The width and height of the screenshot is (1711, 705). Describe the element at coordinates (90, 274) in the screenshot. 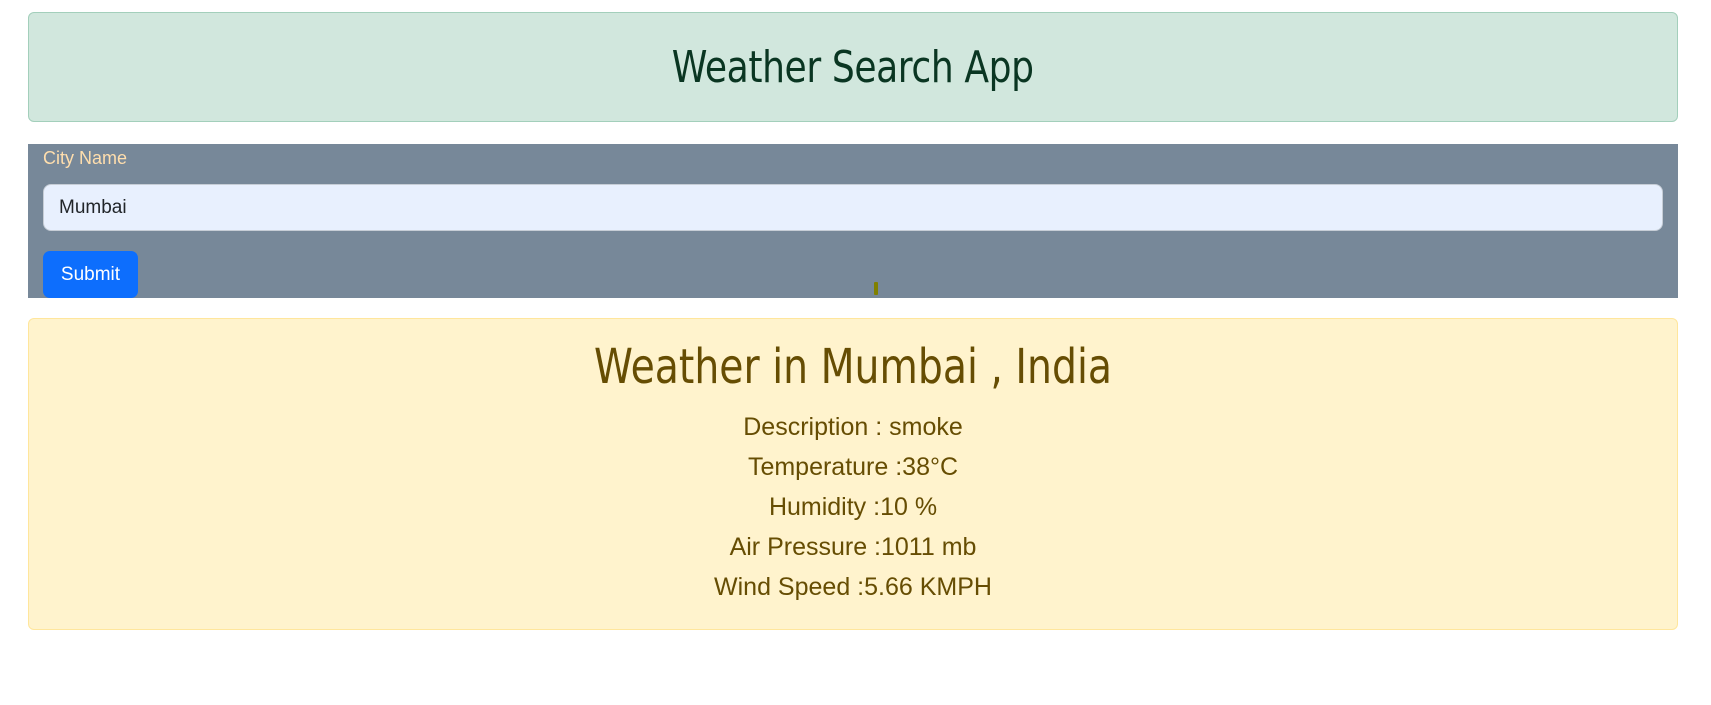

I see `submit-button: Submit` at that location.